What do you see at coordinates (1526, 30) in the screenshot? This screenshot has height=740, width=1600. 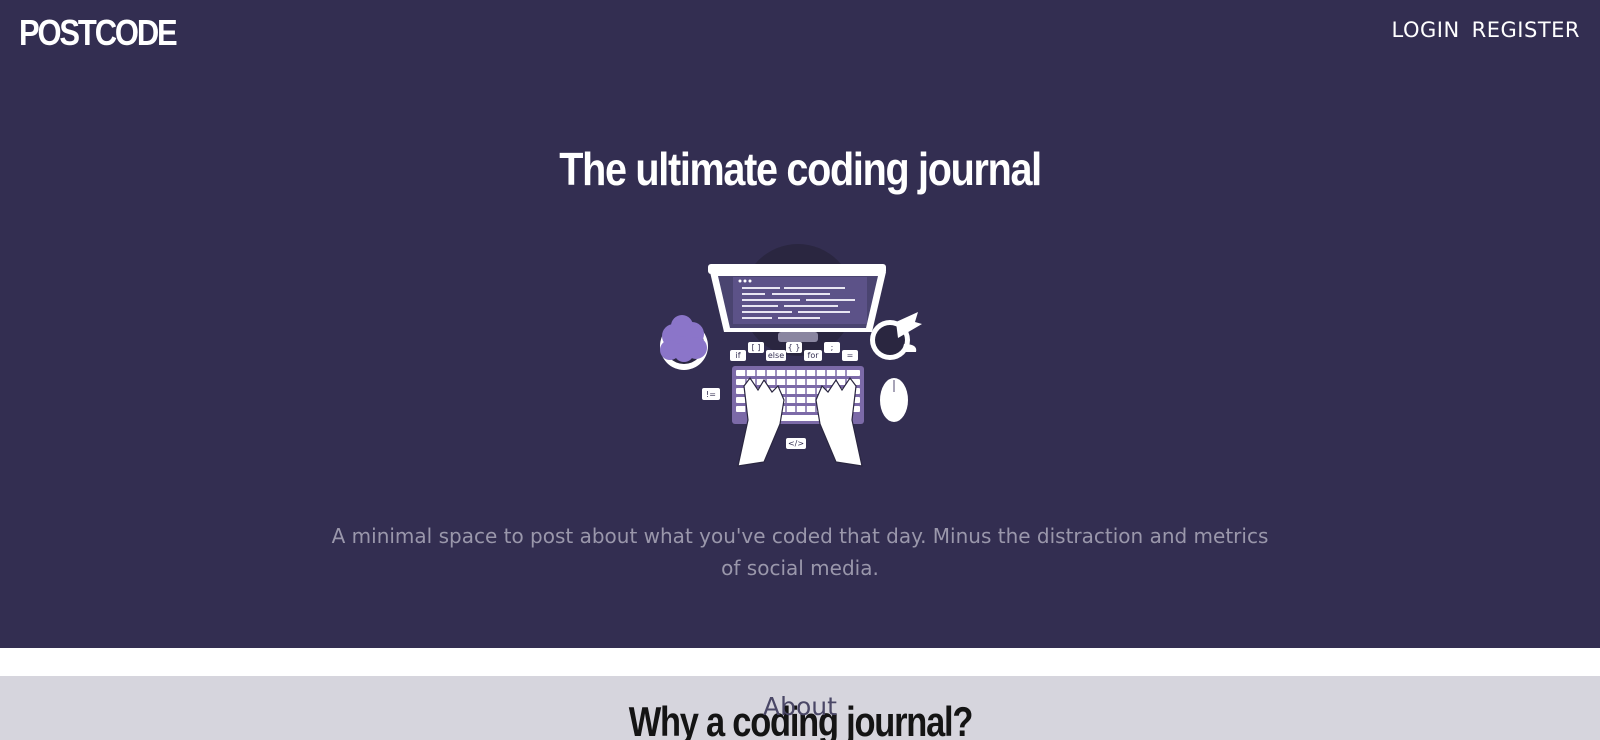 I see `register-link: REGISTER` at bounding box center [1526, 30].